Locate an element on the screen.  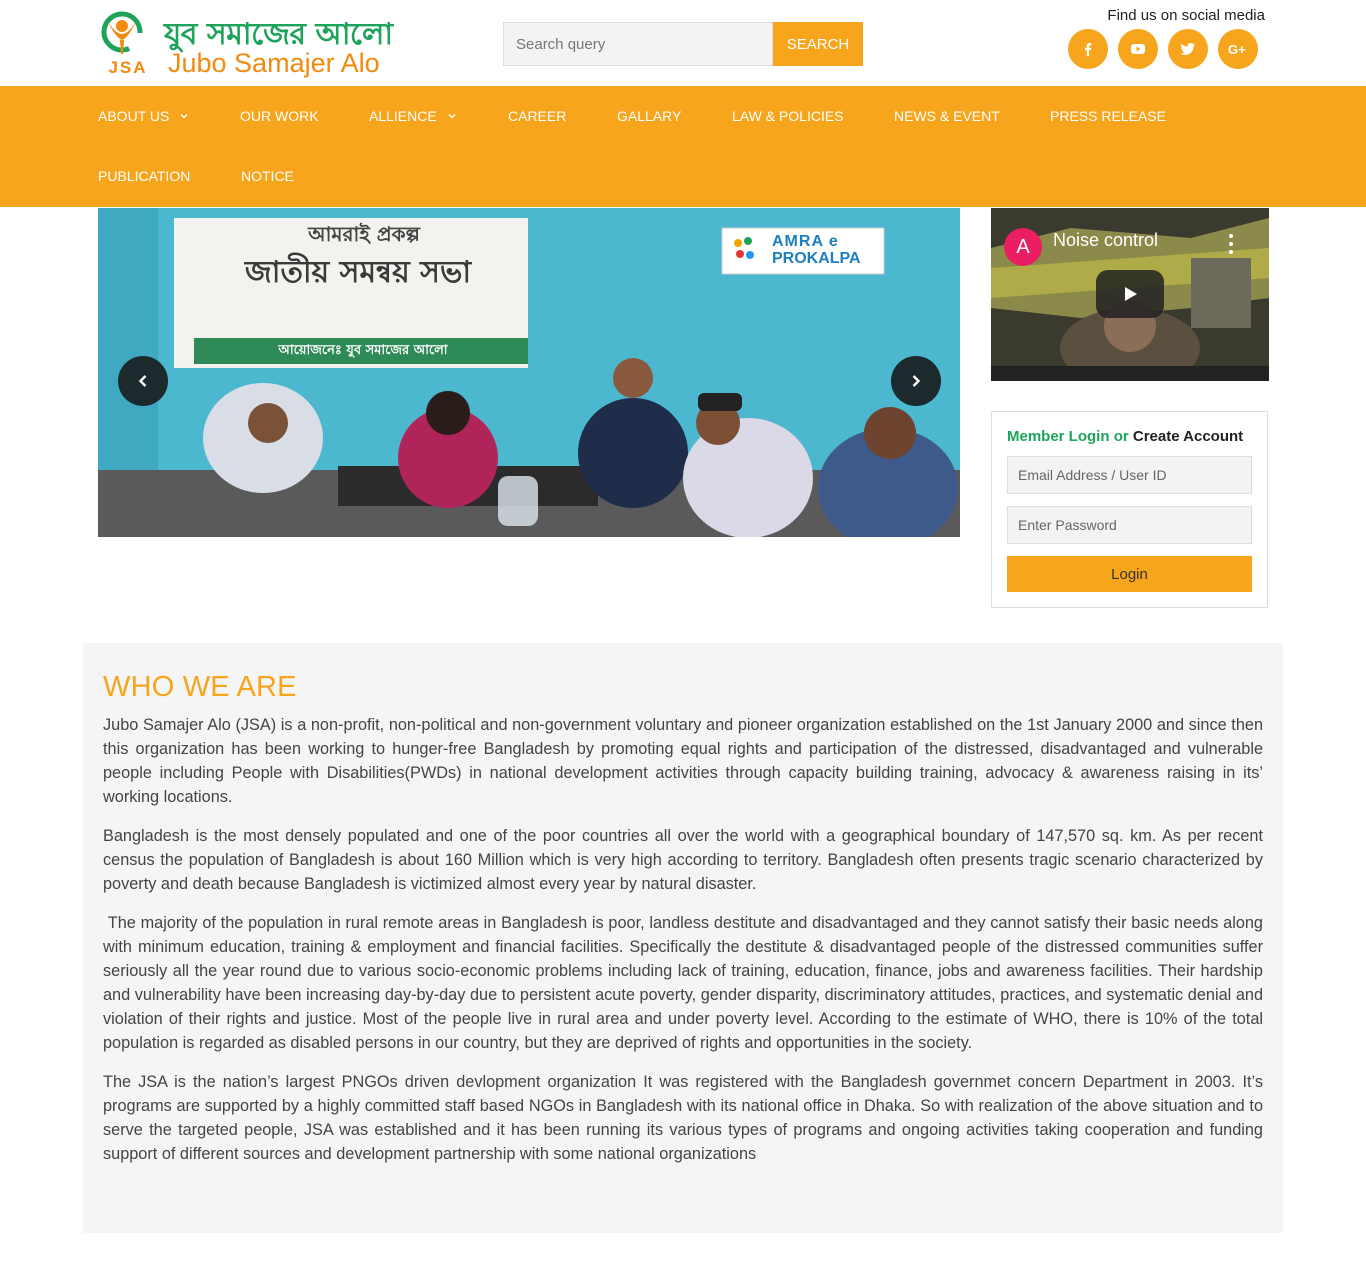
twitter-link is located at coordinates (1188, 49).